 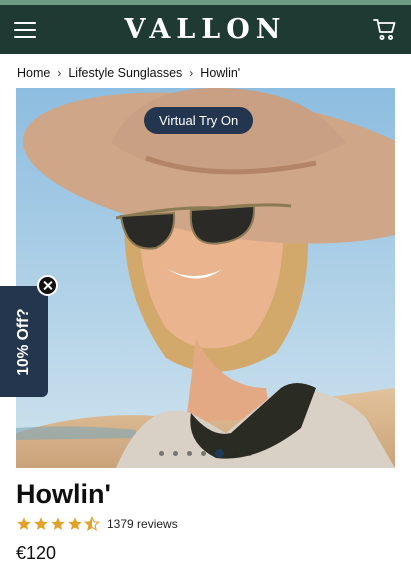 What do you see at coordinates (220, 73) in the screenshot?
I see `breadcrumb-current: Howlin'` at bounding box center [220, 73].